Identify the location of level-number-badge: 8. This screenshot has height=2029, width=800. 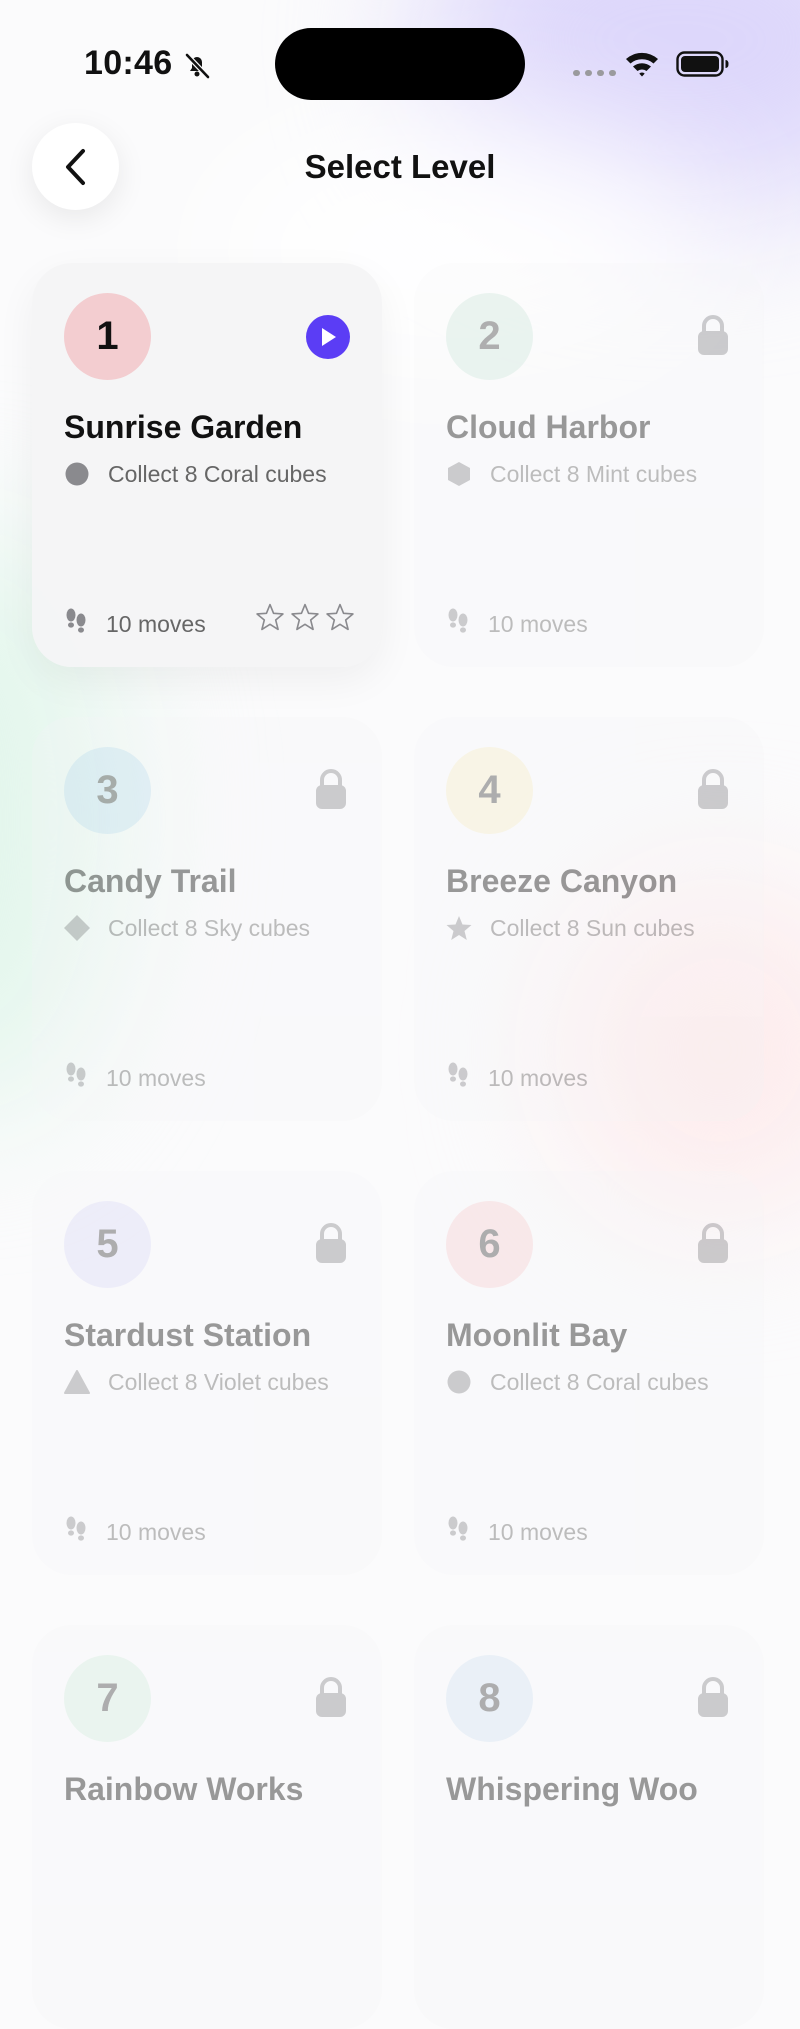
(489, 1698).